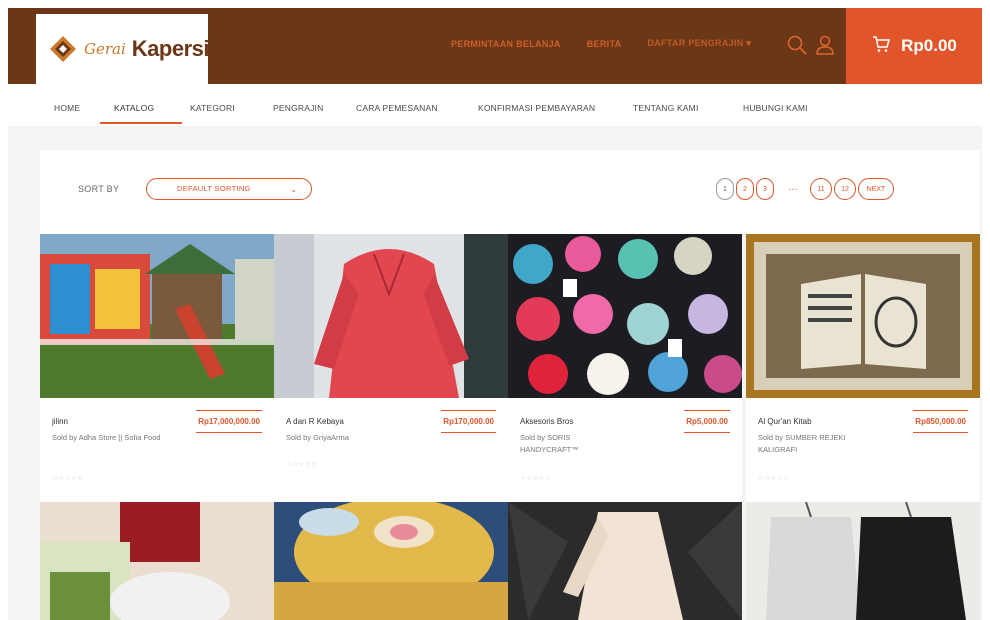  Describe the element at coordinates (214, 188) in the screenshot. I see `sort-dropdown-value: DEFAULT SORTING` at that location.